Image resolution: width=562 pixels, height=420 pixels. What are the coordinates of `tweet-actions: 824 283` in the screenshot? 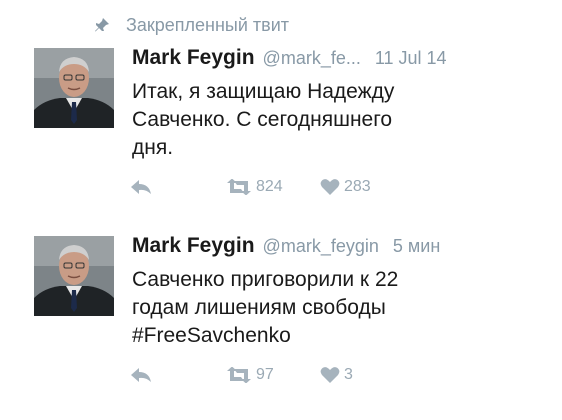 It's located at (250, 187).